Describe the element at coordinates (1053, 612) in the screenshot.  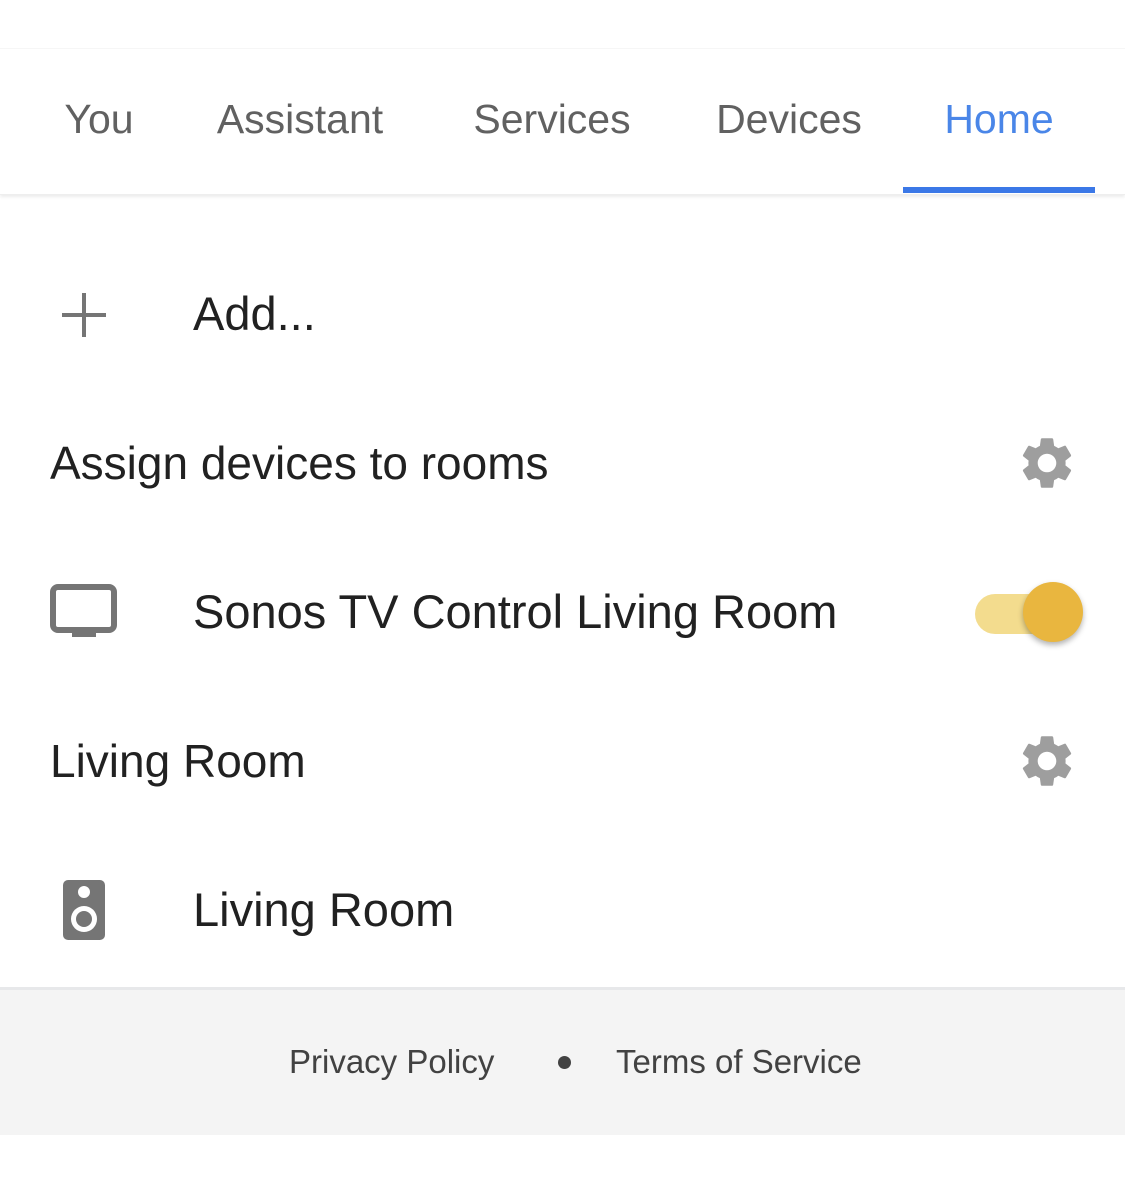
I see `toggle-knob` at that location.